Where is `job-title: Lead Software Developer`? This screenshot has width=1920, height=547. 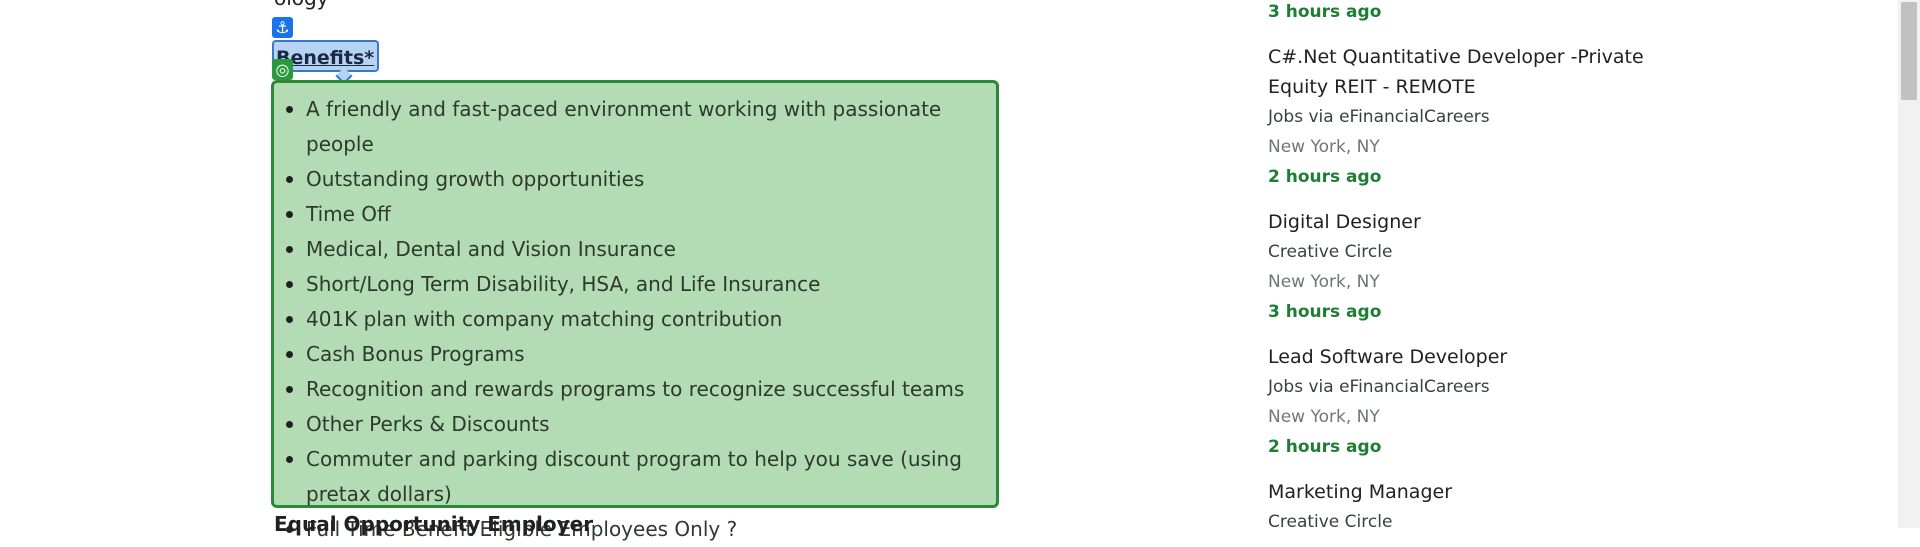
job-title: Lead Software Developer is located at coordinates (1458, 357).